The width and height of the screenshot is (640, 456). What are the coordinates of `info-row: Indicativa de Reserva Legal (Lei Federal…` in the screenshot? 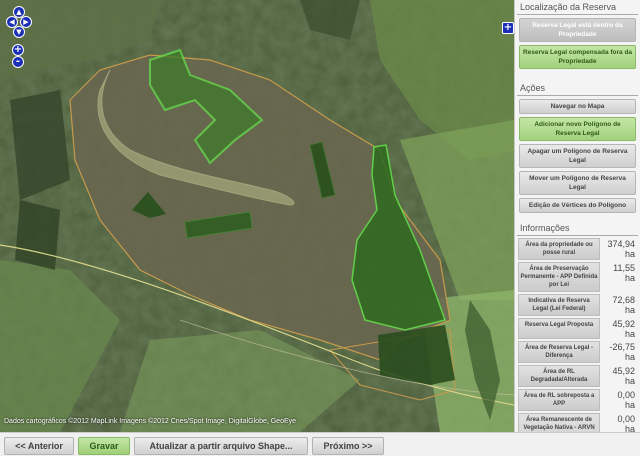 It's located at (577, 305).